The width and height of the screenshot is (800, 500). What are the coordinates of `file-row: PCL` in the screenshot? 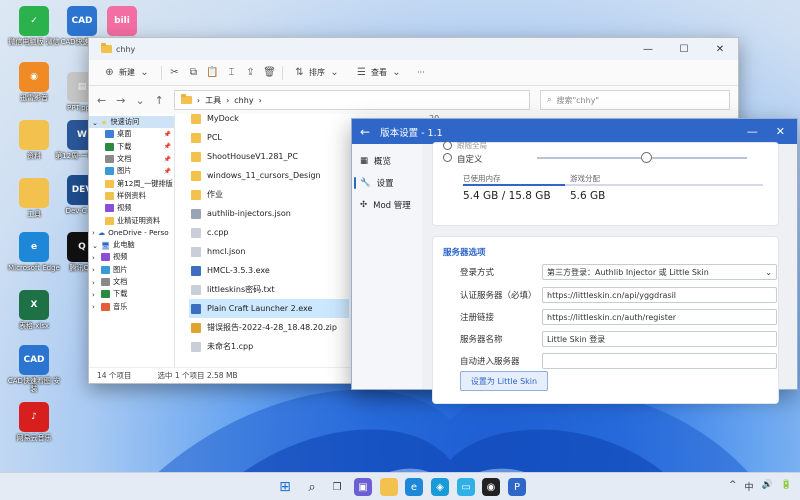 It's located at (269, 137).